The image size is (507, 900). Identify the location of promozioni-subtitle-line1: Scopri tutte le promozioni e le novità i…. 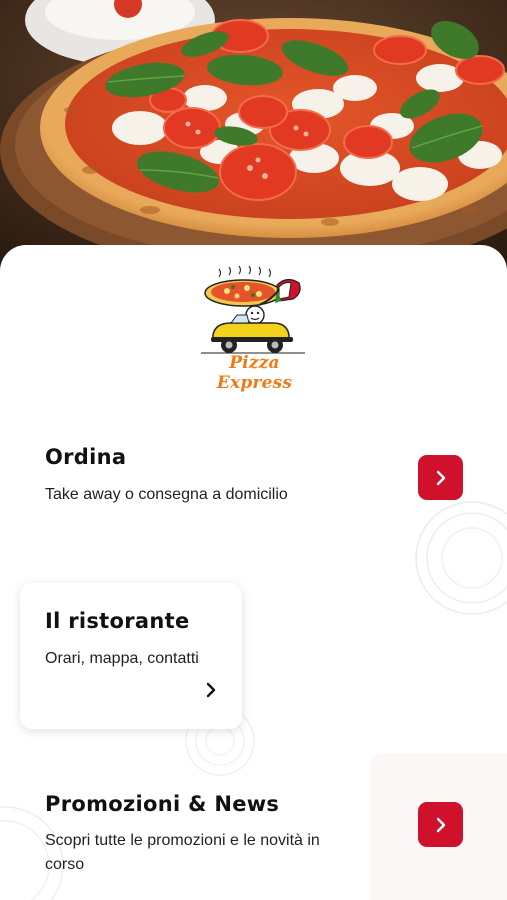
(182, 840).